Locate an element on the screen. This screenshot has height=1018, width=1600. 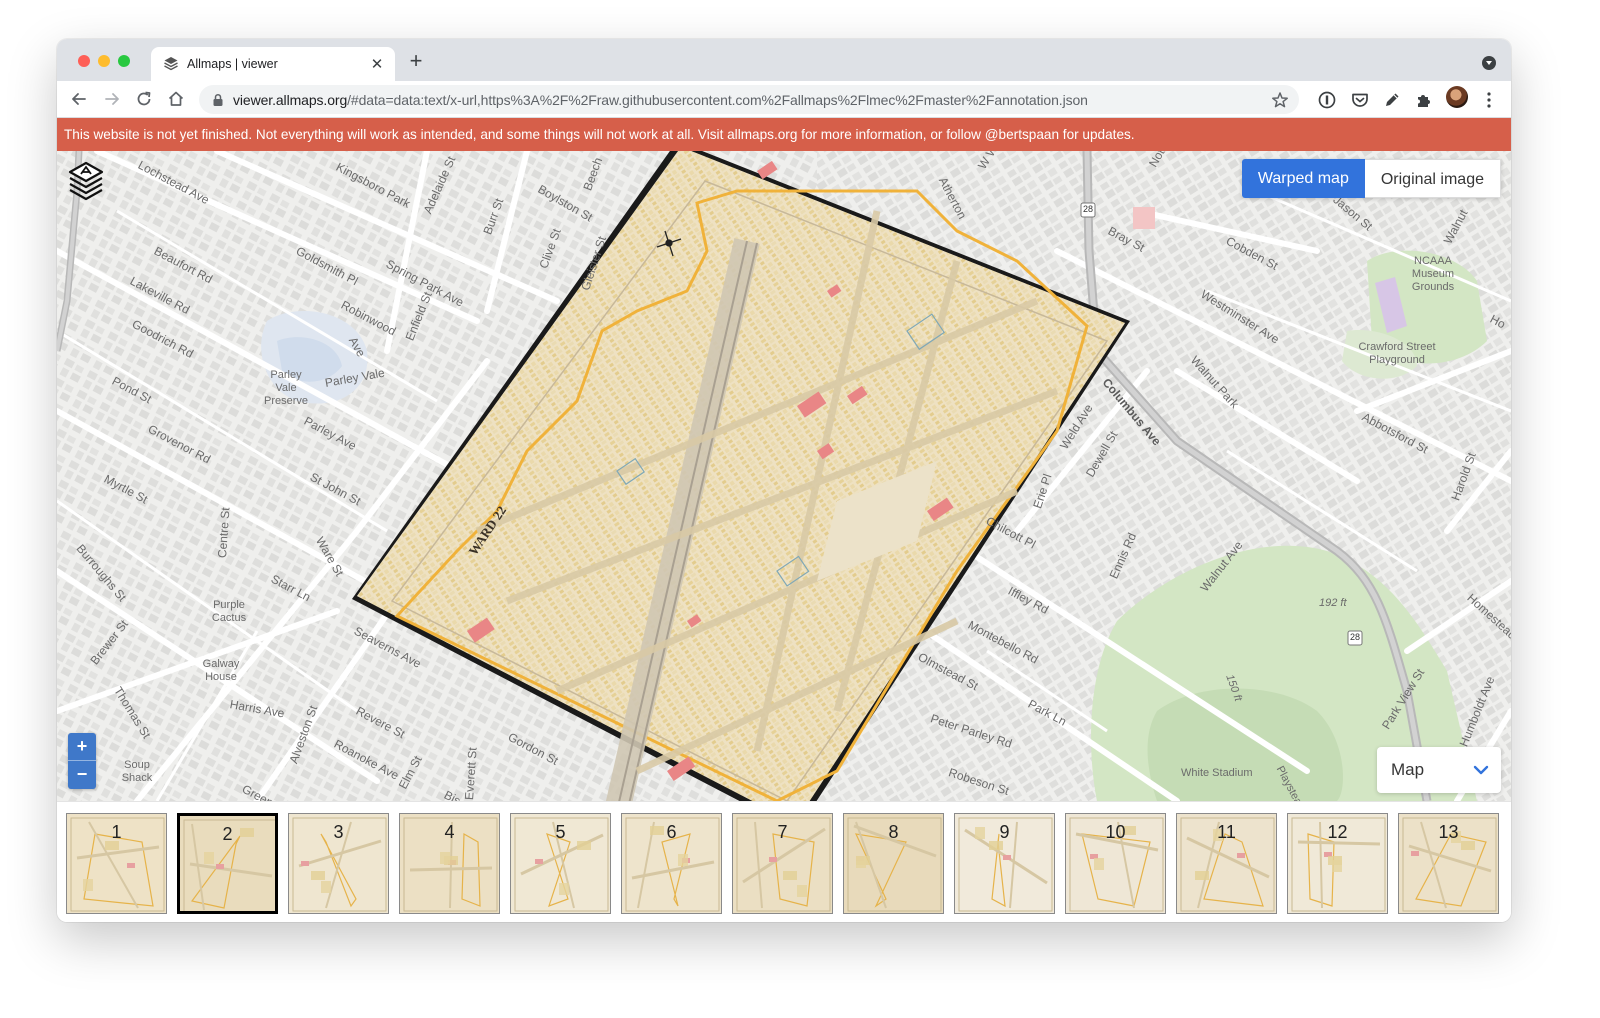
new-tab-button: + is located at coordinates (416, 61).